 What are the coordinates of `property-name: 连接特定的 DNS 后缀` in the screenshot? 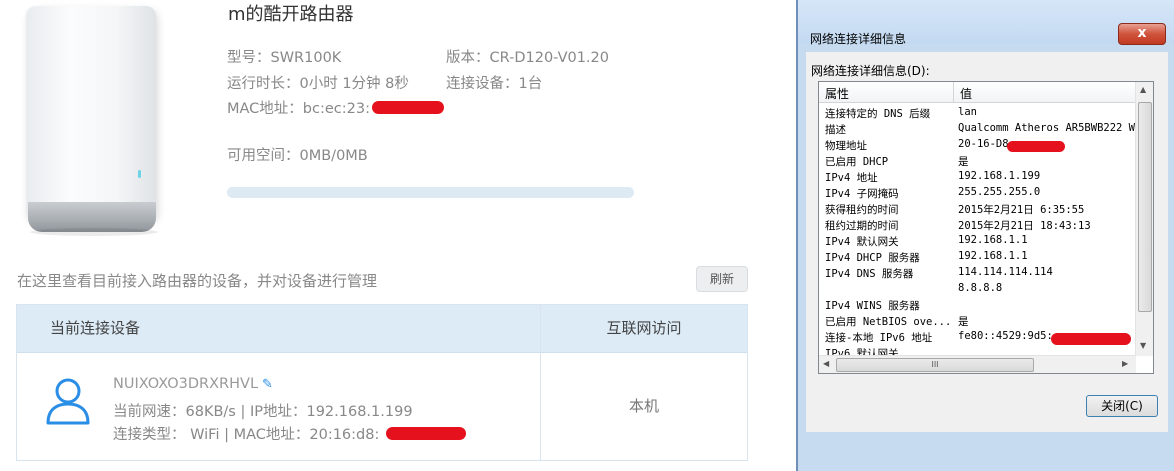 It's located at (878, 114).